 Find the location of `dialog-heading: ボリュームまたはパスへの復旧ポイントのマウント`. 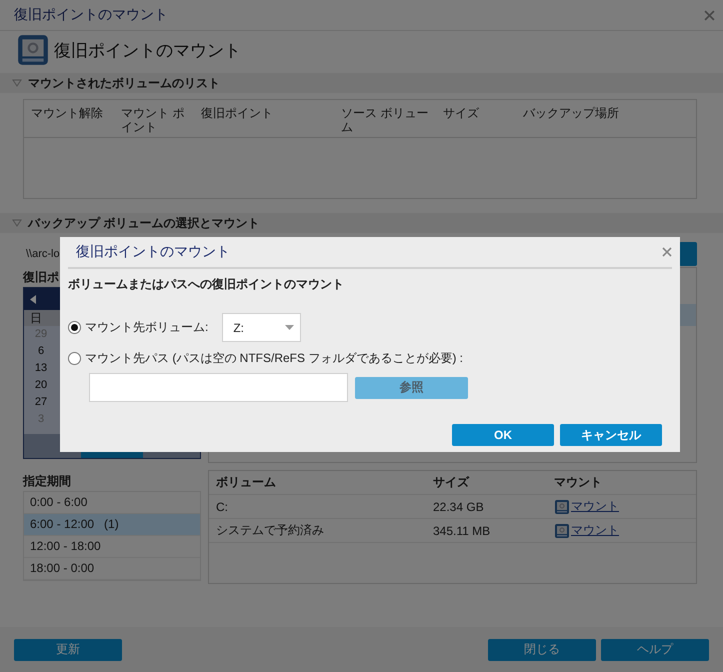

dialog-heading: ボリュームまたはパスへの復旧ポイントのマウント is located at coordinates (206, 284).